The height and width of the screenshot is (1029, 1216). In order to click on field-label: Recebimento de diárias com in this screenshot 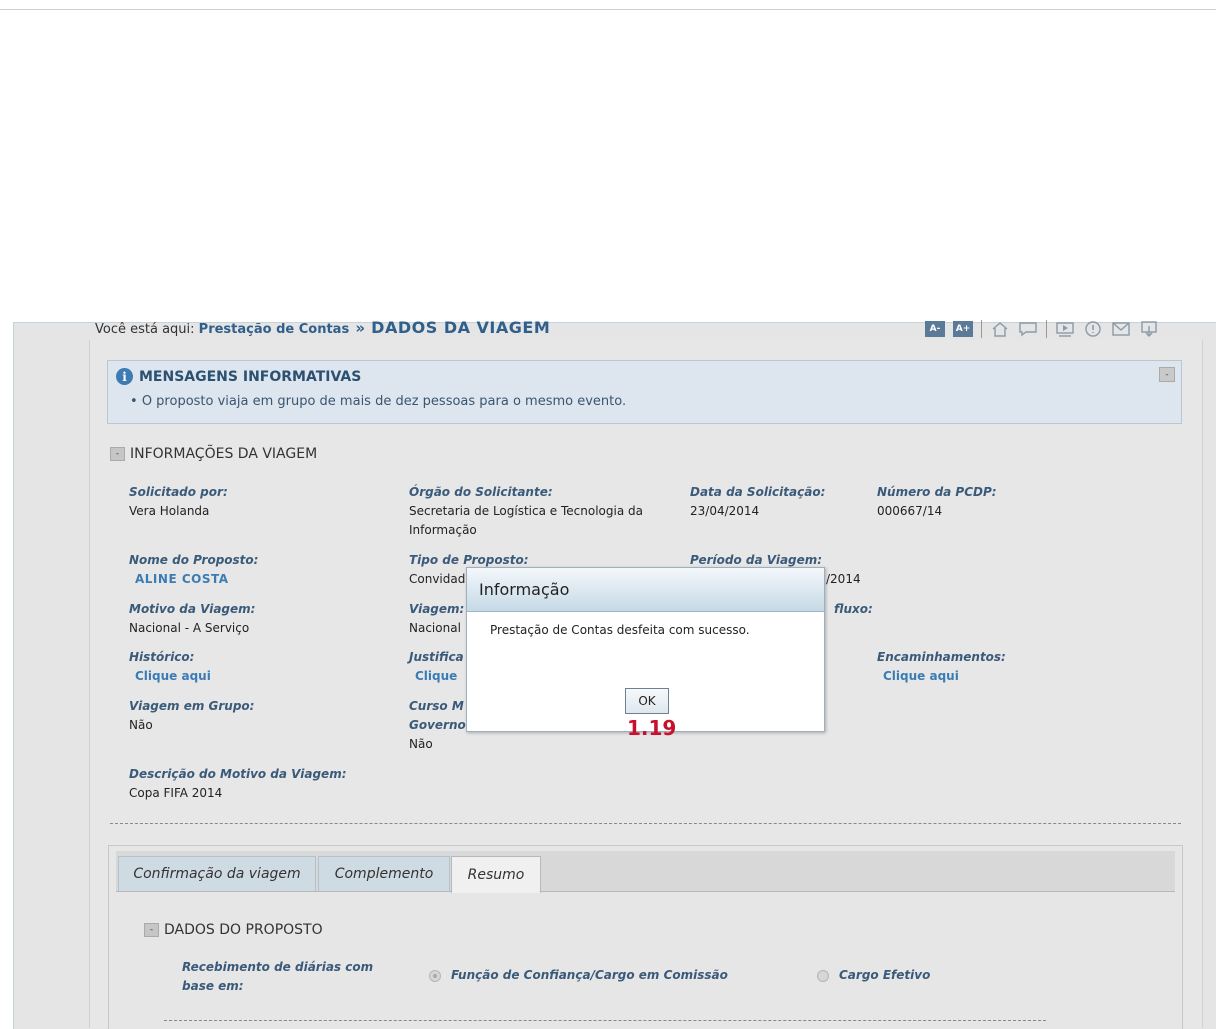, I will do `click(278, 967)`.